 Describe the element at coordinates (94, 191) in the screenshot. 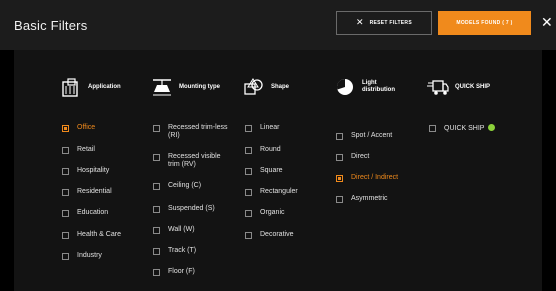

I see `option-label: Residential` at that location.